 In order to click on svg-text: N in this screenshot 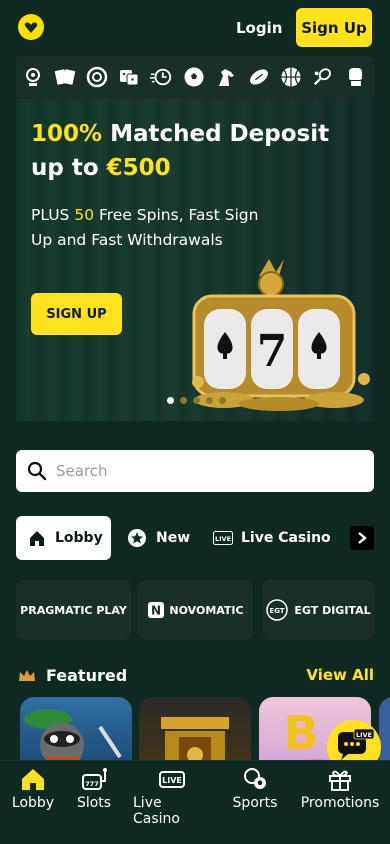, I will do `click(156, 611)`.